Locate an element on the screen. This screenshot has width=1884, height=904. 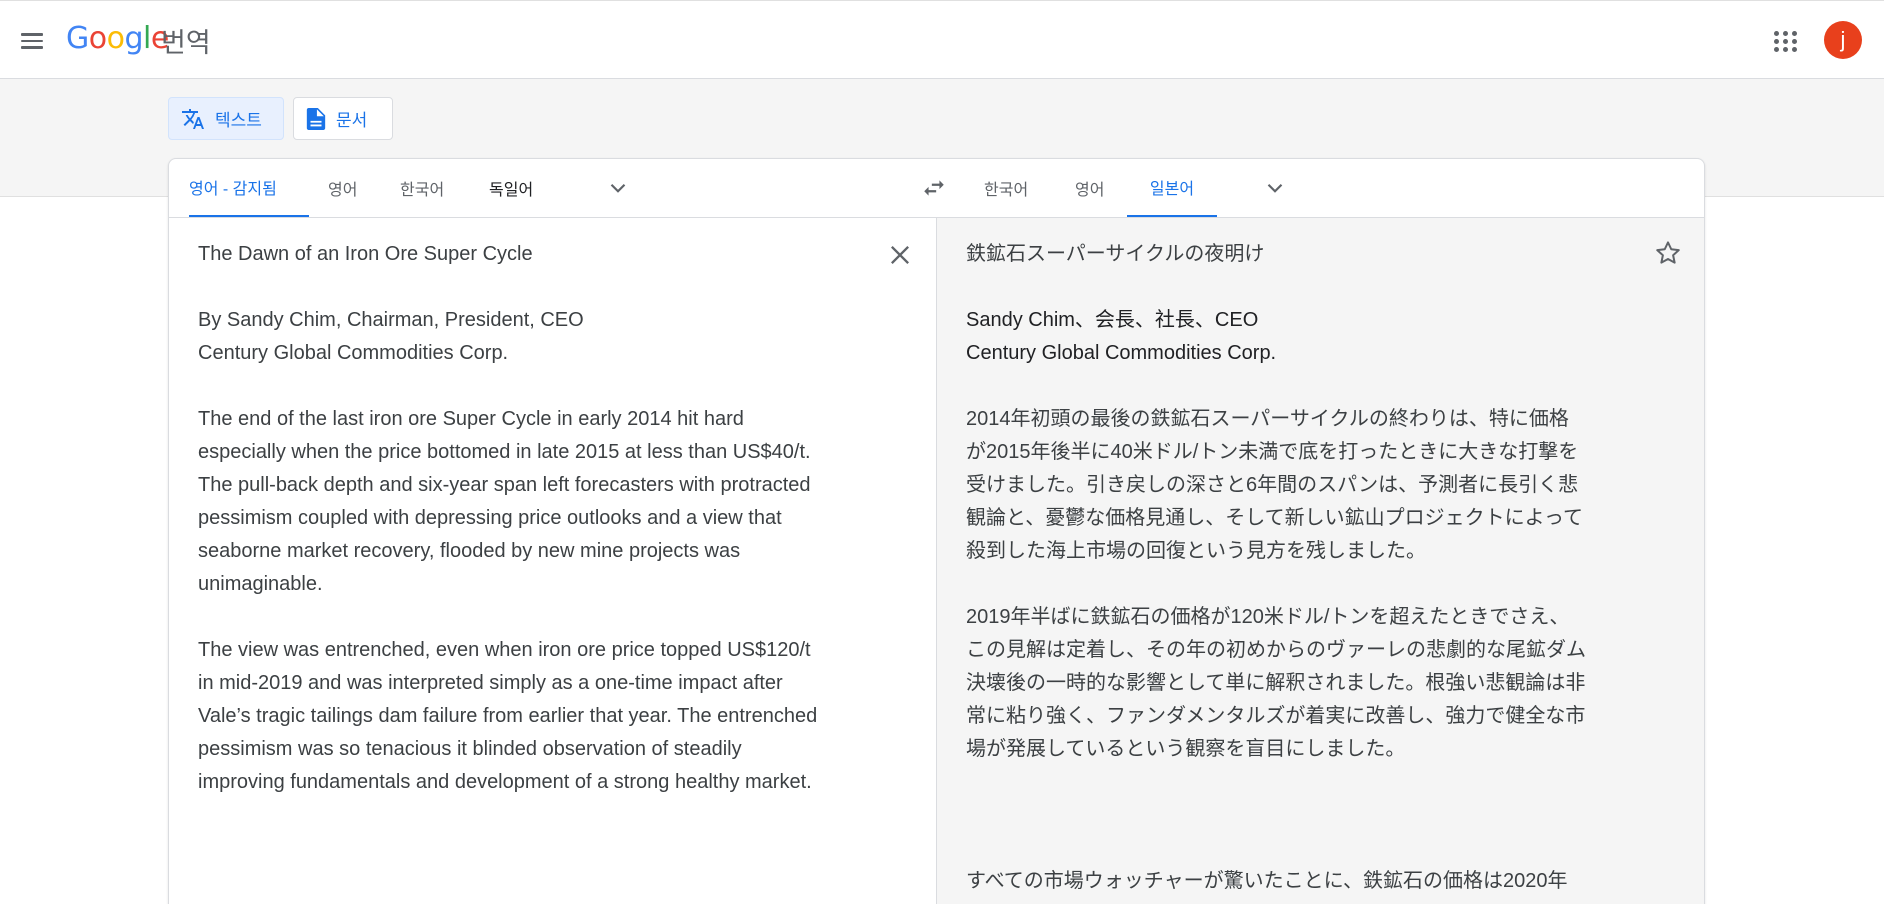
source-lang-tab-korean: 한국어 is located at coordinates (422, 188).